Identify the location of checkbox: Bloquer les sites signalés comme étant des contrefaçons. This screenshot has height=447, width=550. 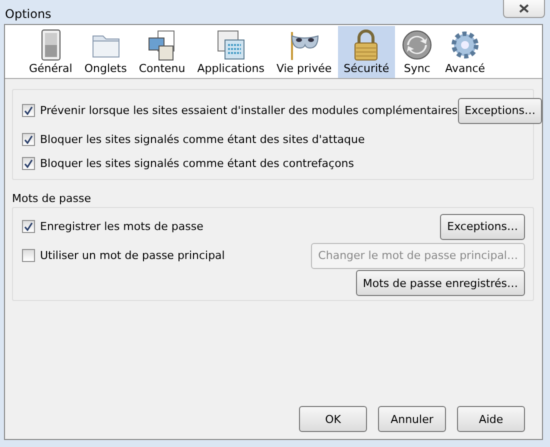
(188, 163).